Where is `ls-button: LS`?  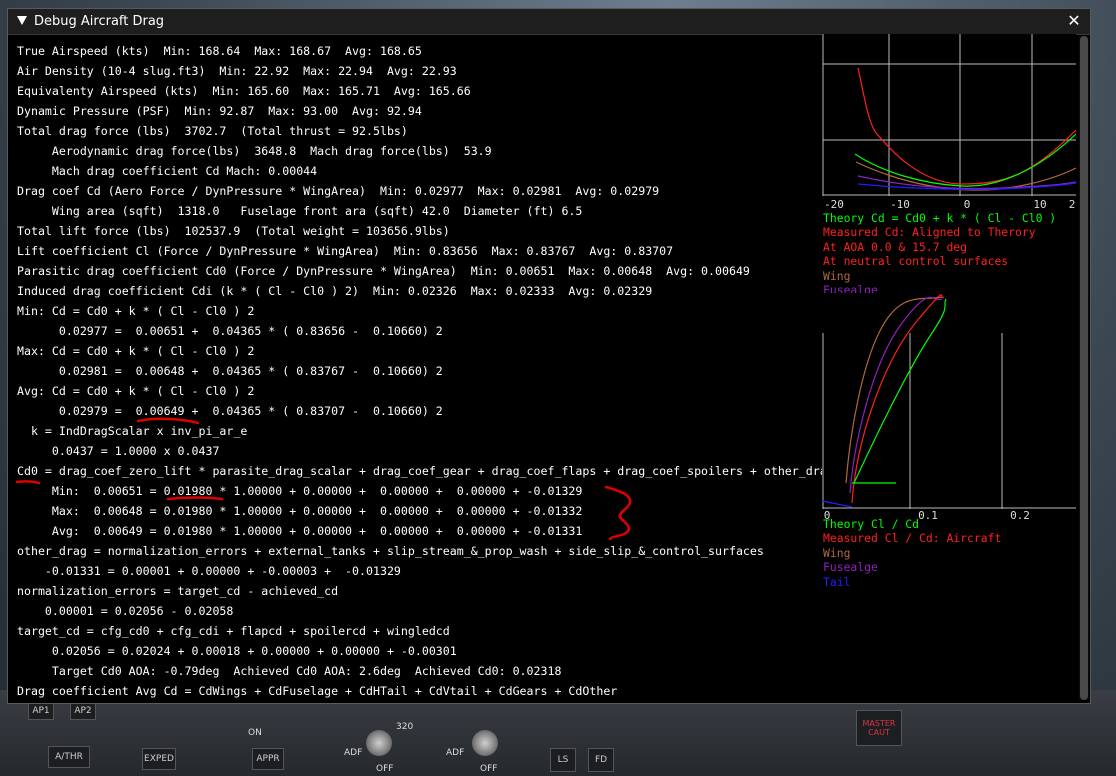
ls-button: LS is located at coordinates (563, 760).